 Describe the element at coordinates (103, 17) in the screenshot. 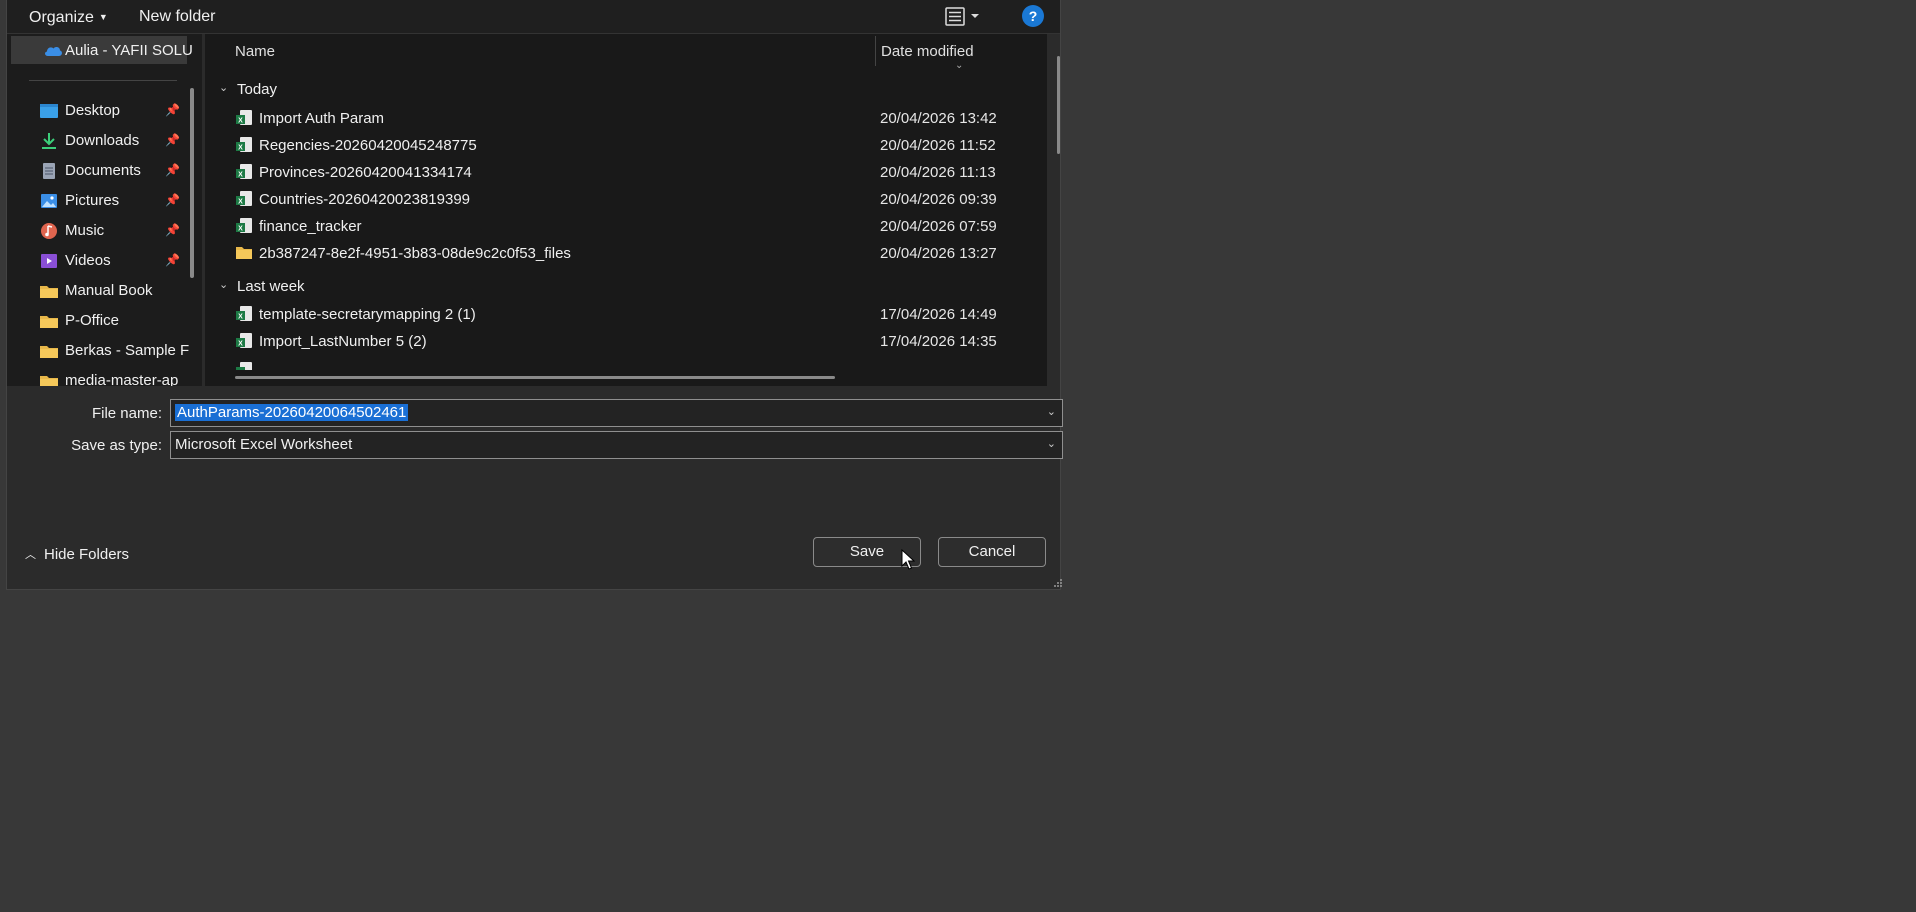

I see `caret-down-icon: ▼` at that location.